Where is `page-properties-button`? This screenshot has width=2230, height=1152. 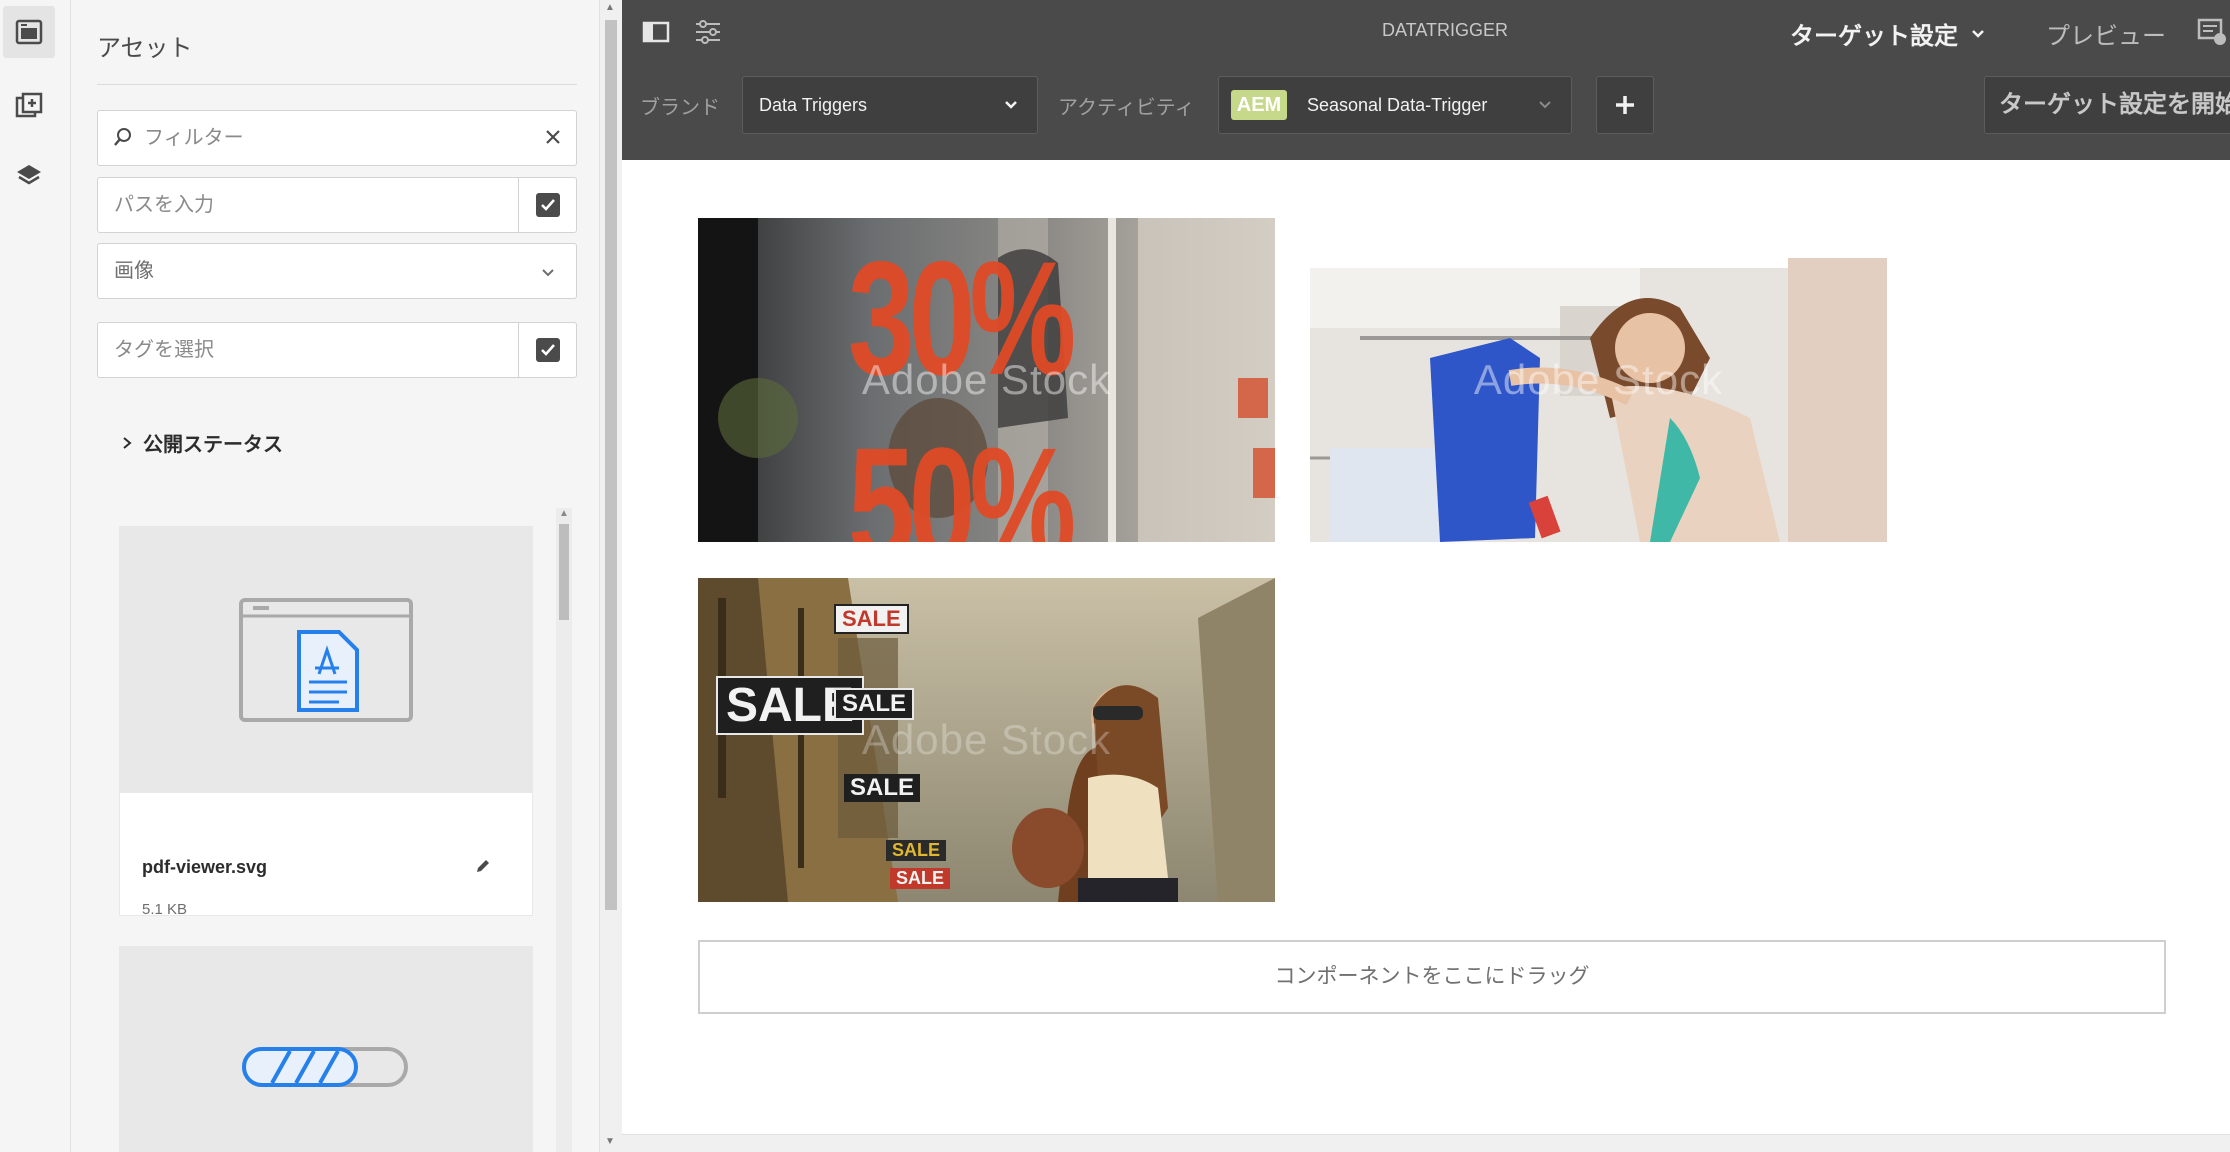 page-properties-button is located at coordinates (708, 32).